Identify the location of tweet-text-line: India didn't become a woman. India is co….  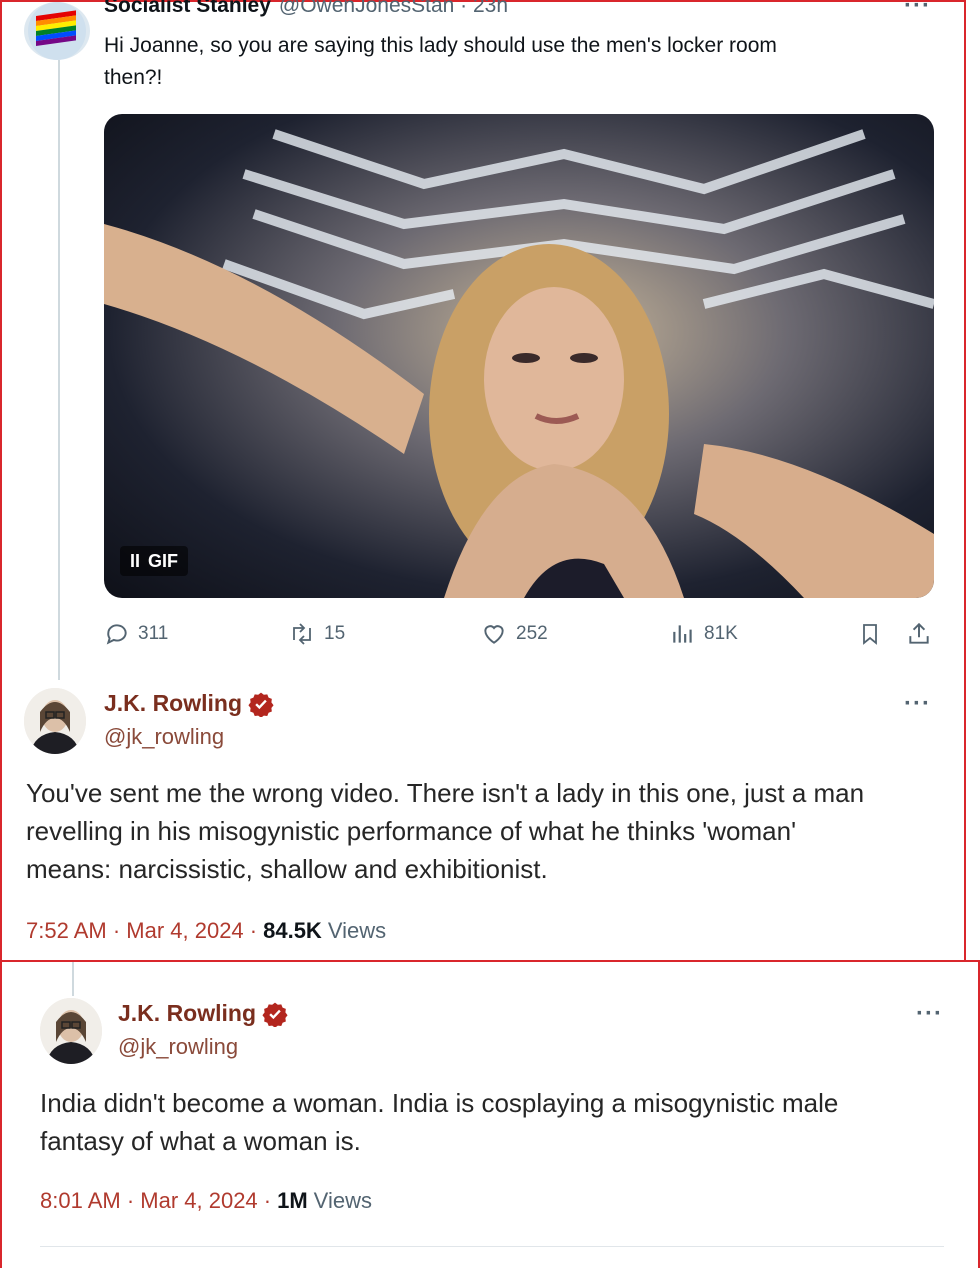
(439, 1103).